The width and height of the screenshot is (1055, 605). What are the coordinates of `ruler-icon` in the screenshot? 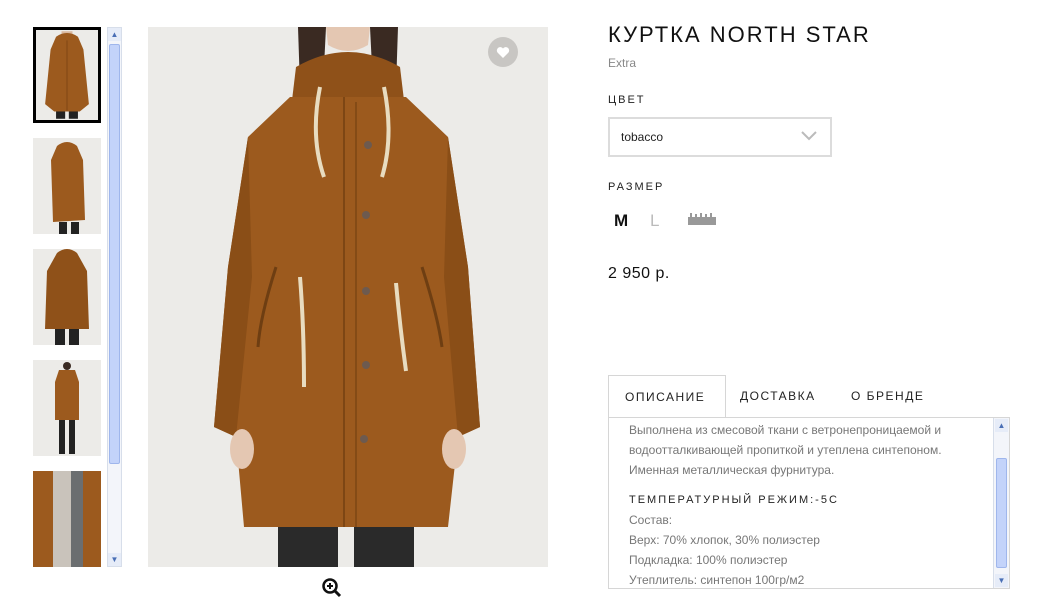 It's located at (702, 219).